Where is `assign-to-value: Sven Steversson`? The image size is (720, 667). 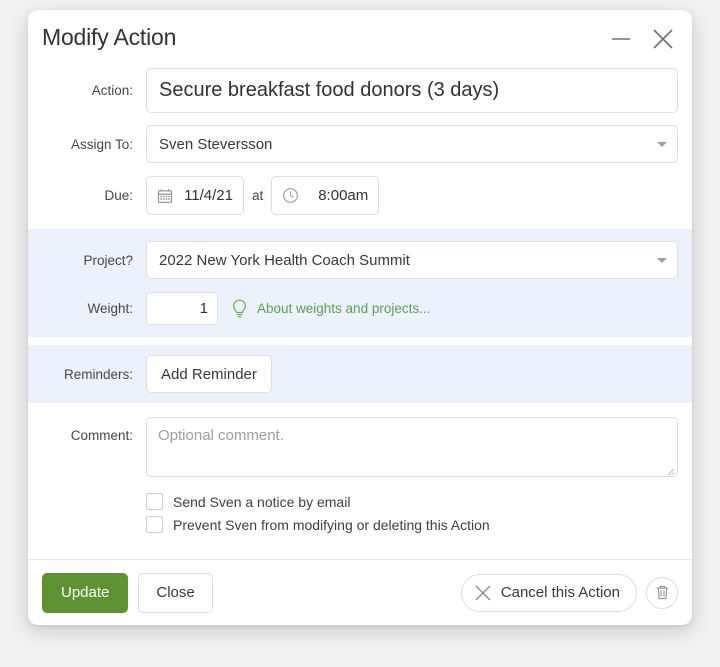 assign-to-value: Sven Steversson is located at coordinates (216, 144).